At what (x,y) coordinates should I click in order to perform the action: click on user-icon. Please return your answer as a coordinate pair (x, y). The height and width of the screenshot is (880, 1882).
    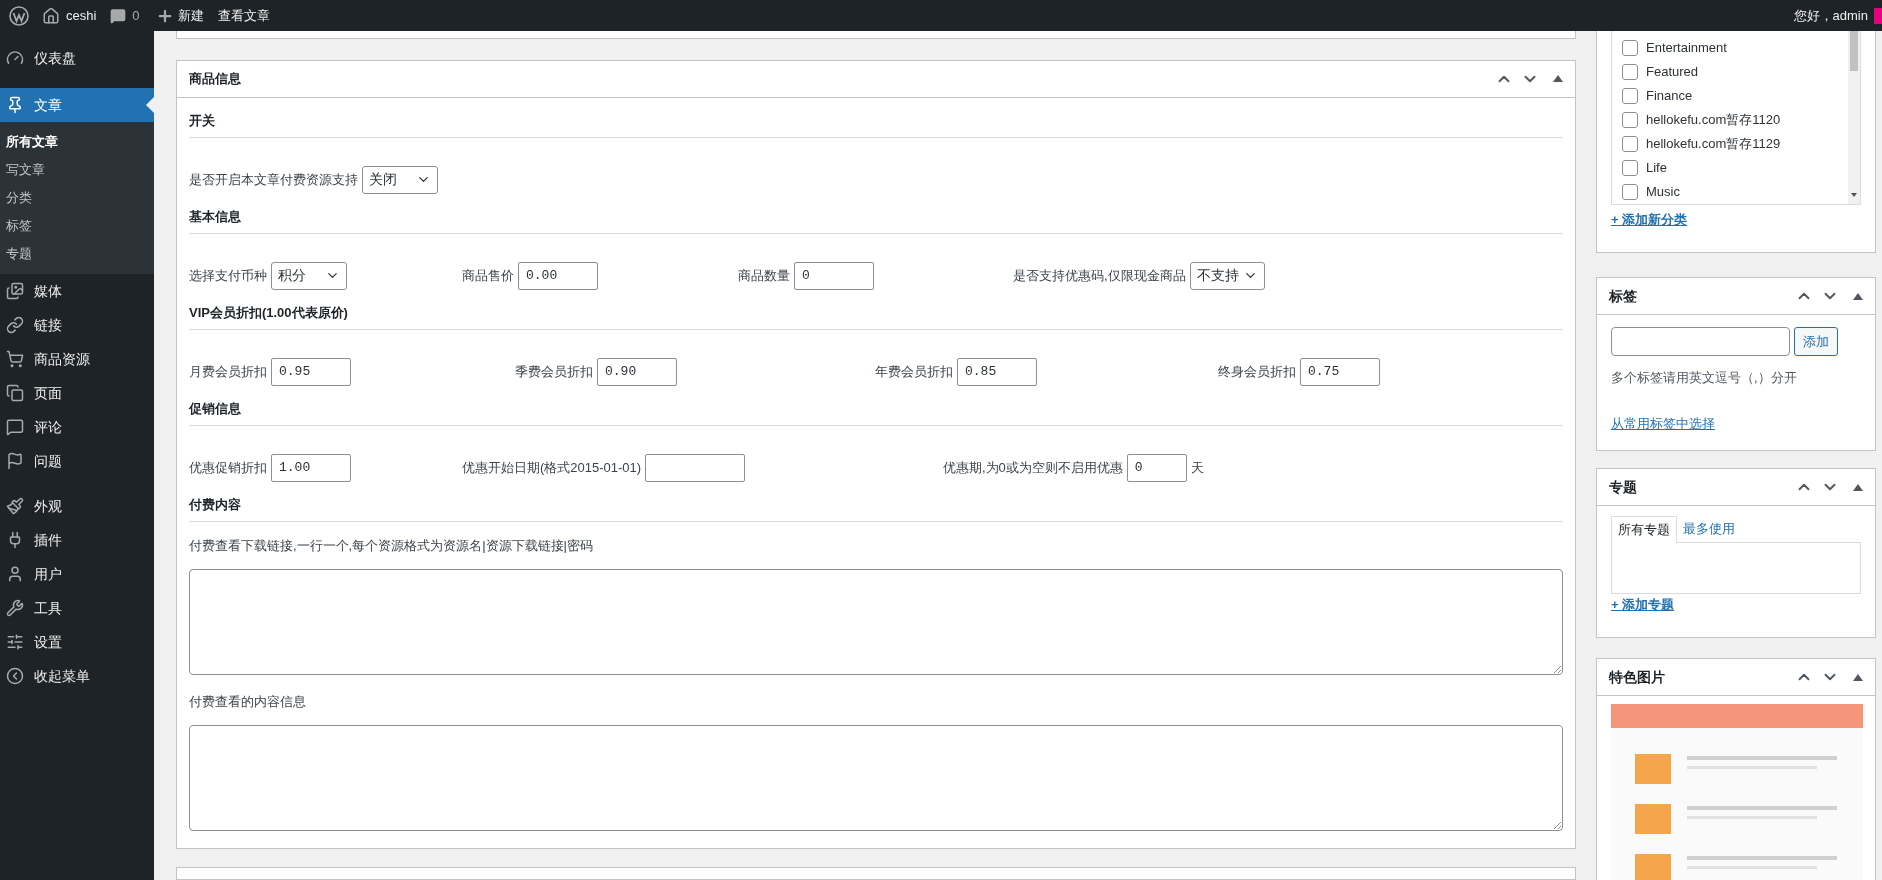
    Looking at the image, I should click on (15, 574).